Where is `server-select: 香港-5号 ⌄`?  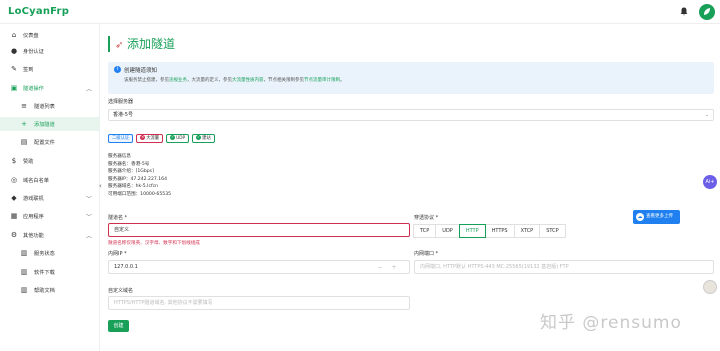 server-select: 香港-5号 ⌄ is located at coordinates (411, 115).